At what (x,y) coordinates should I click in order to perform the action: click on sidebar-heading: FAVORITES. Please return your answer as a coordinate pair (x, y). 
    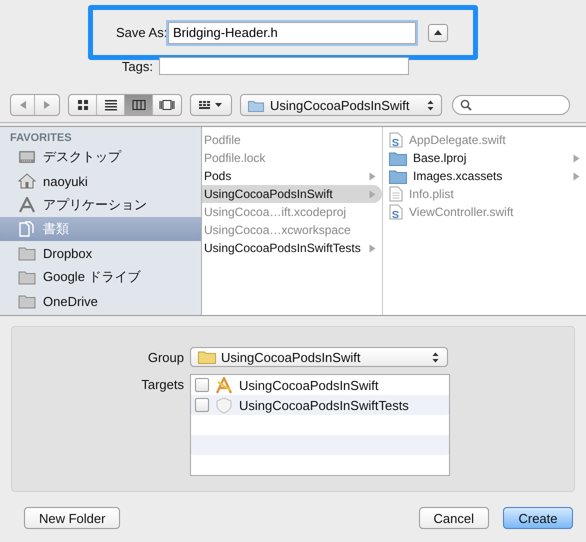
    Looking at the image, I should click on (41, 138).